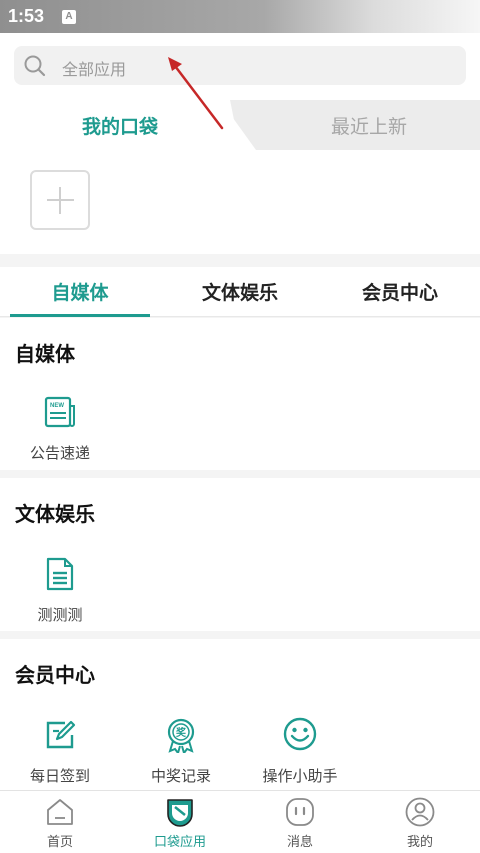  What do you see at coordinates (196, 93) in the screenshot?
I see `annotation-arrow` at bounding box center [196, 93].